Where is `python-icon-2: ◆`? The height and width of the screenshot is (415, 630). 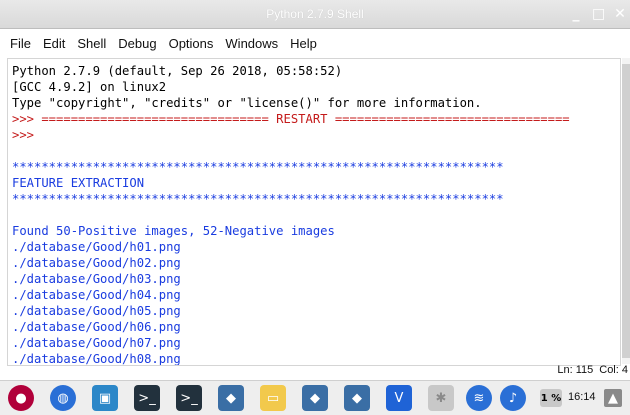 python-icon-2: ◆ is located at coordinates (315, 398).